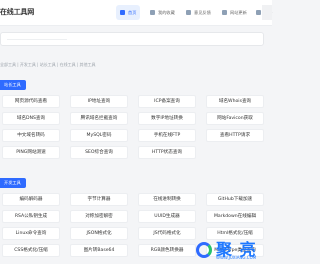 The height and width of the screenshot is (264, 320). I want to click on nav-feedback: 意见反馈, so click(198, 12).